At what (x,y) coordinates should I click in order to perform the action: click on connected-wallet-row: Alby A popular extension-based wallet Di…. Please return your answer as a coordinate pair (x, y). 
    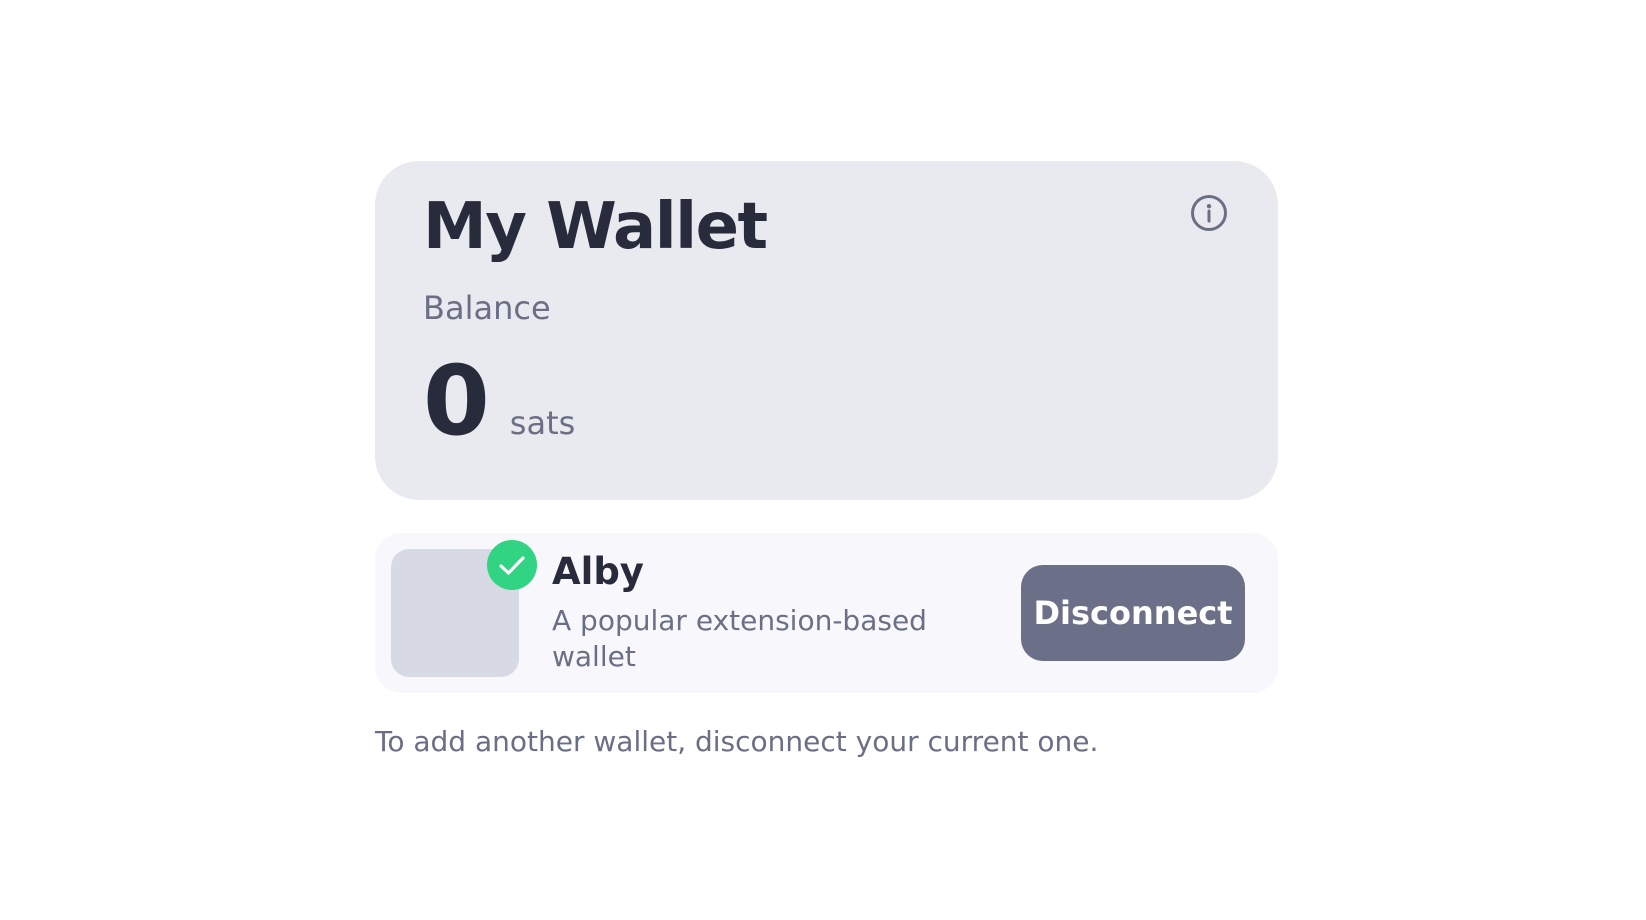
    Looking at the image, I should click on (826, 613).